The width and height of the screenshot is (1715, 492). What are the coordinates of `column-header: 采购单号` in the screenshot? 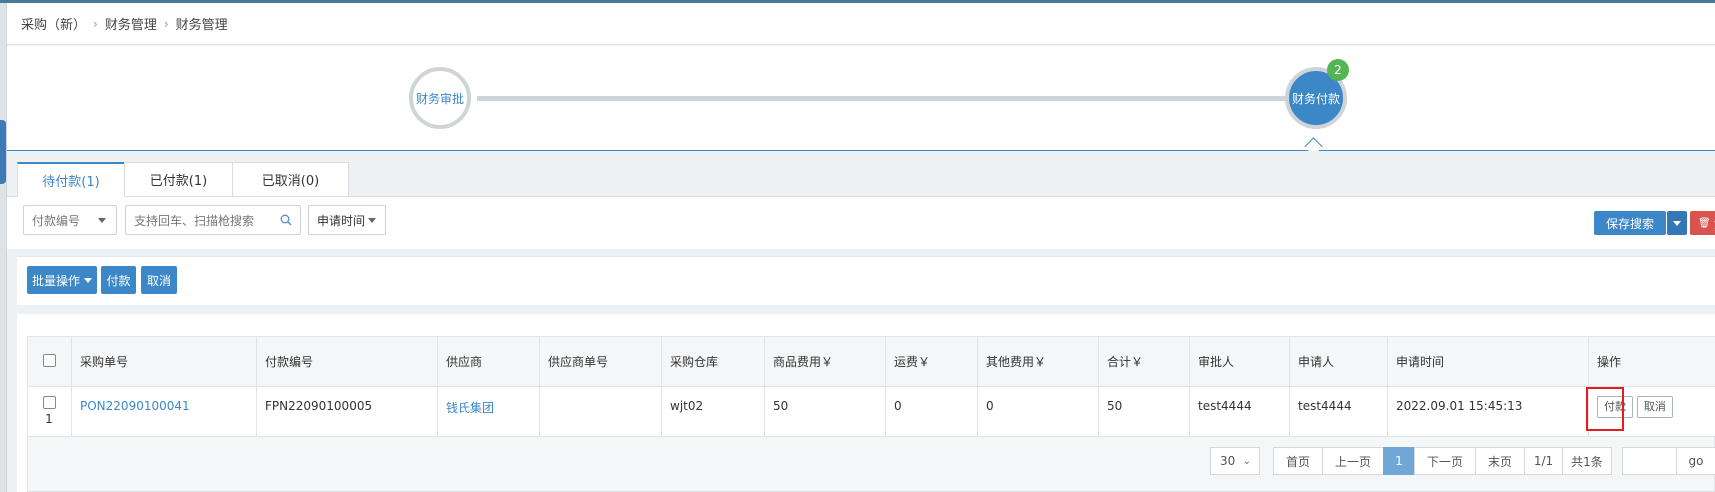 It's located at (164, 361).